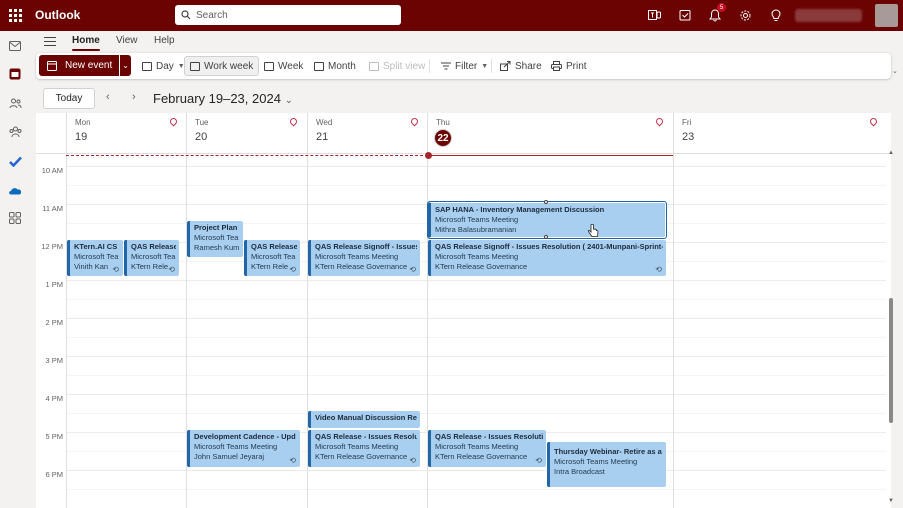 This screenshot has width=903, height=508. What do you see at coordinates (15, 132) in the screenshot?
I see `groups-icon` at bounding box center [15, 132].